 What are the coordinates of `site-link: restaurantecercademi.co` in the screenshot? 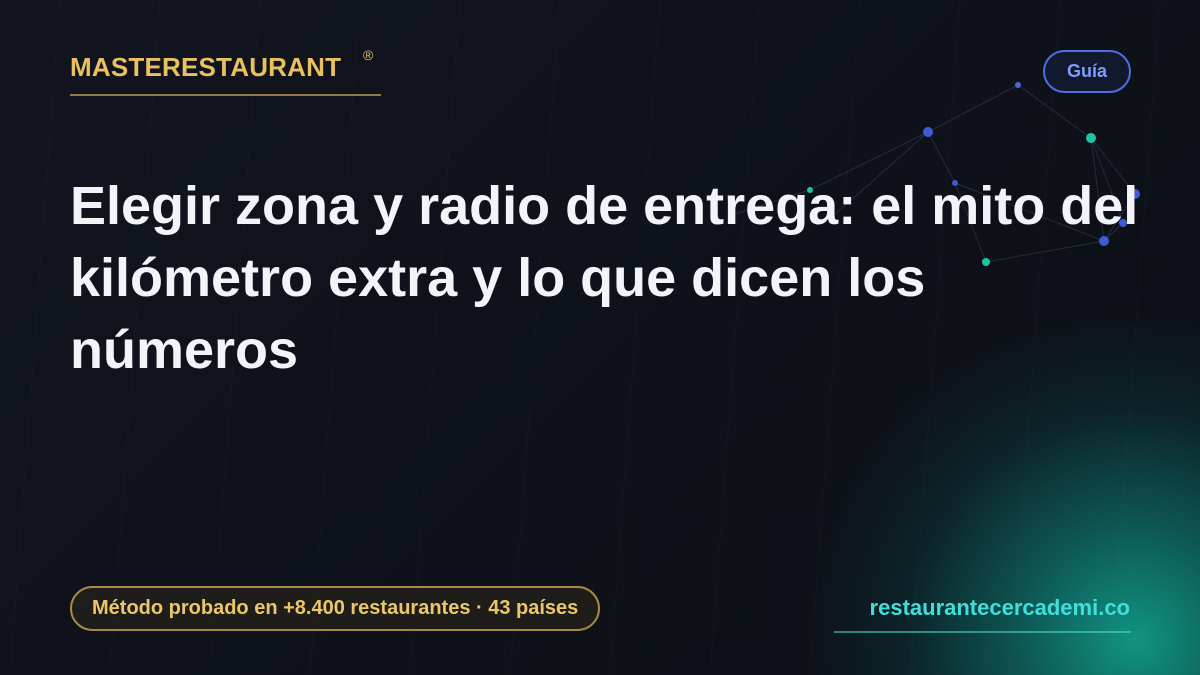 It's located at (1000, 608).